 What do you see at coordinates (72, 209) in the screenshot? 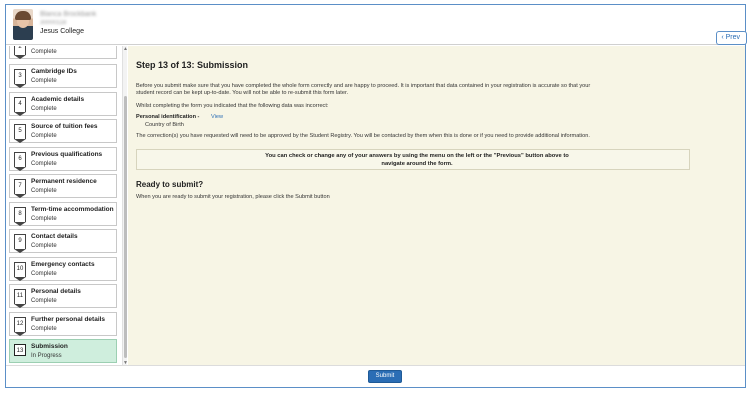
I see `step-title: Term-time accommodation` at bounding box center [72, 209].